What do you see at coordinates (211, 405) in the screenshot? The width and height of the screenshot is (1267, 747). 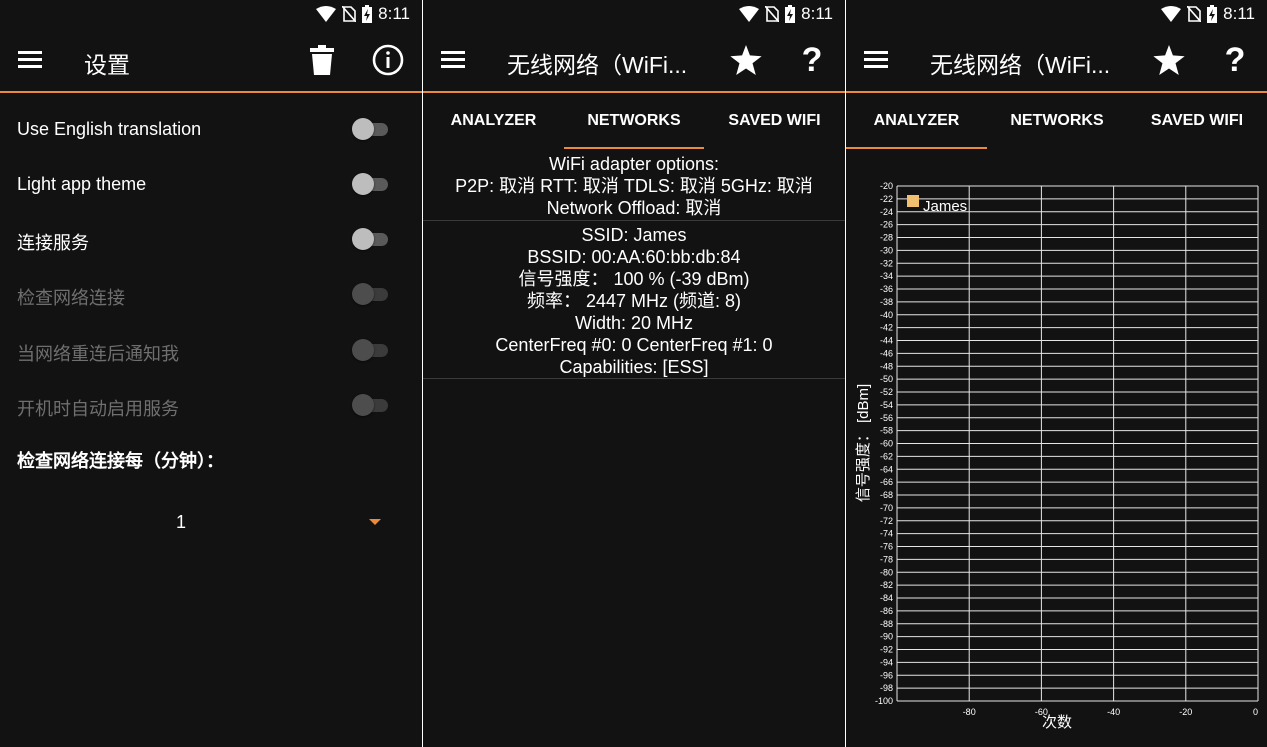 I see `setting-autostart: 开机时自动启用服务` at bounding box center [211, 405].